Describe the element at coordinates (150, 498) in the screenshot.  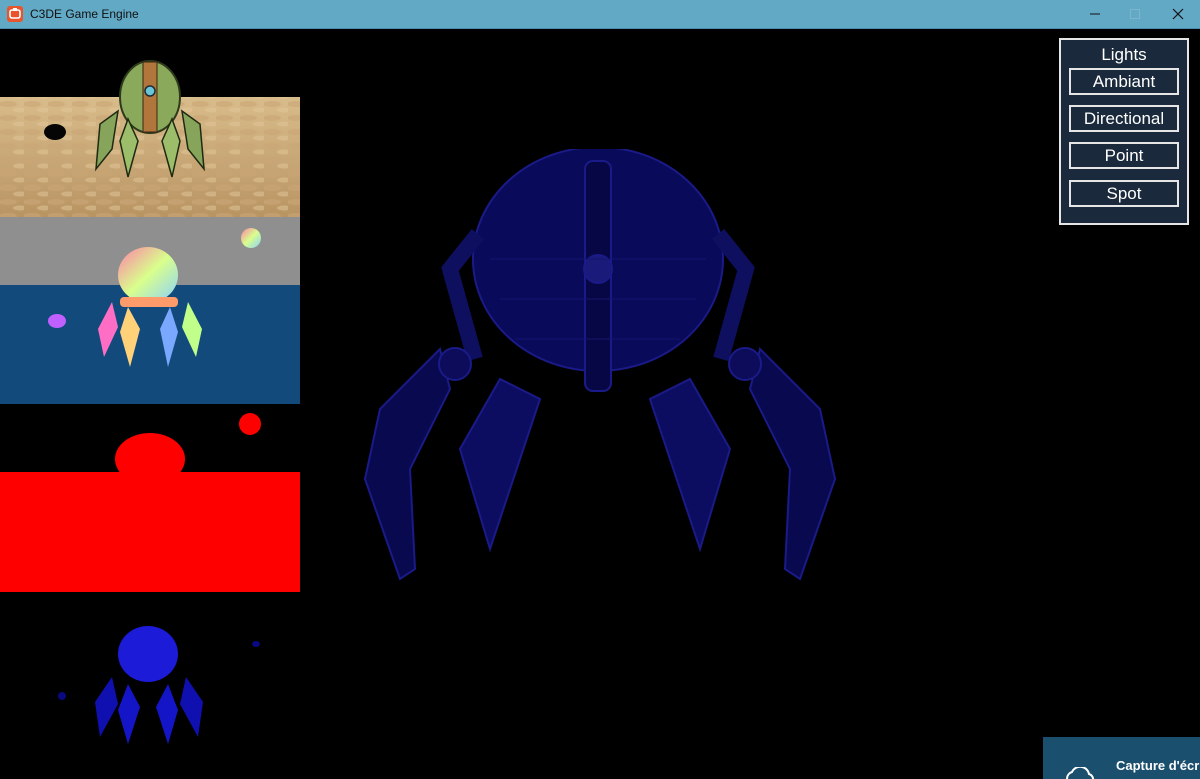
I see `depth-preview` at that location.